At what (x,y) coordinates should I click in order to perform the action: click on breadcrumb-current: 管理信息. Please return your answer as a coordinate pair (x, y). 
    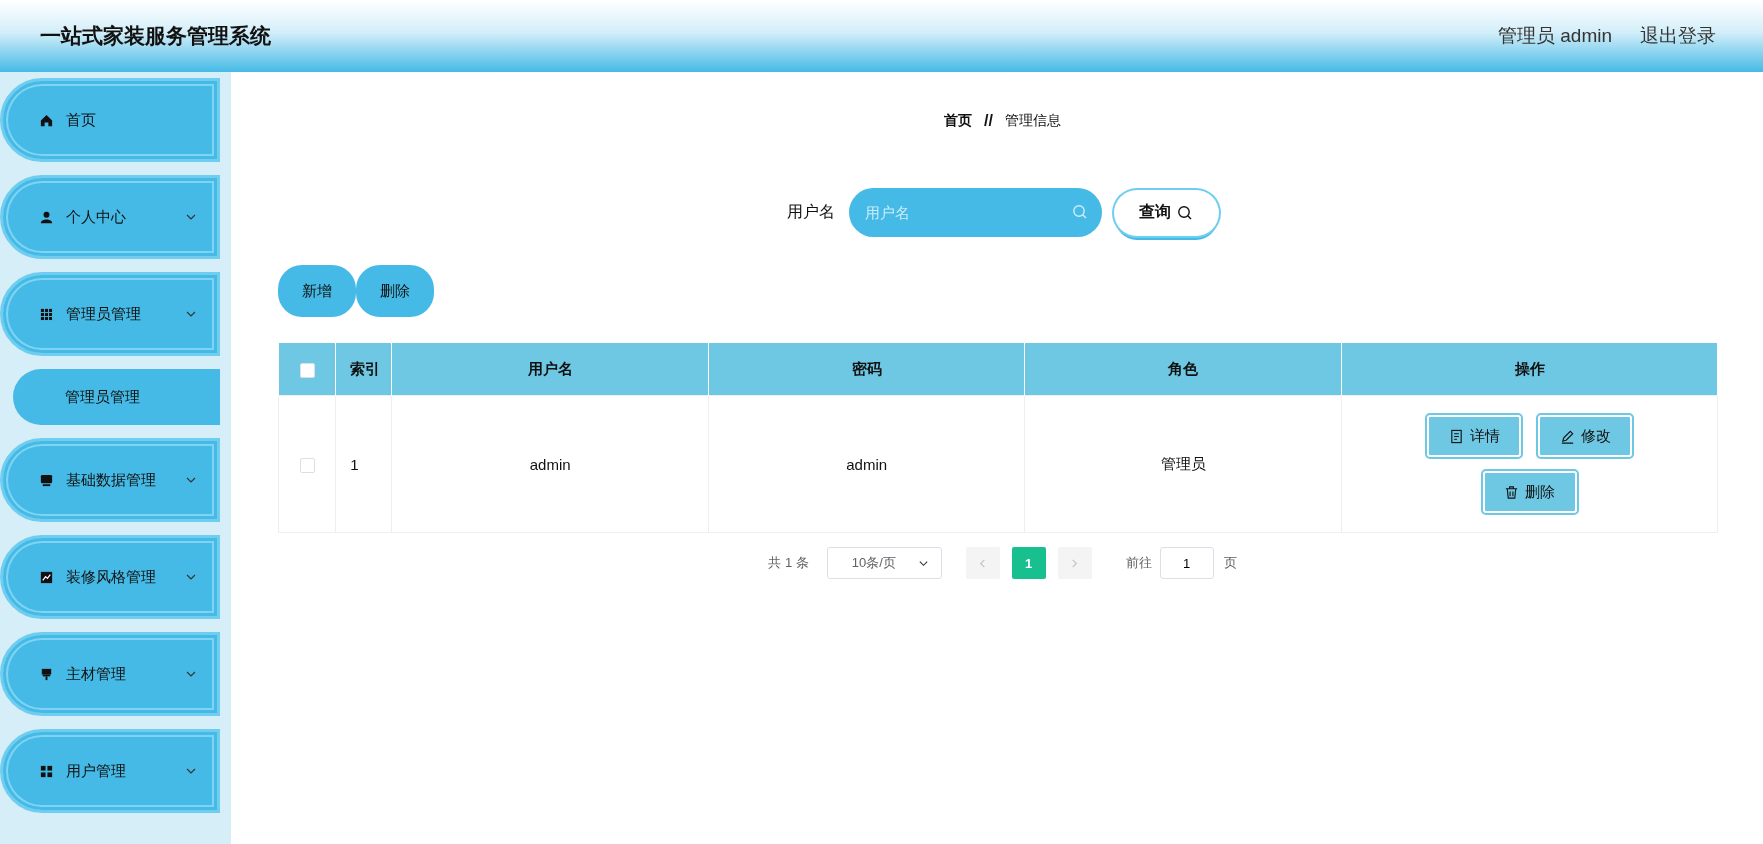
    Looking at the image, I should click on (1032, 121).